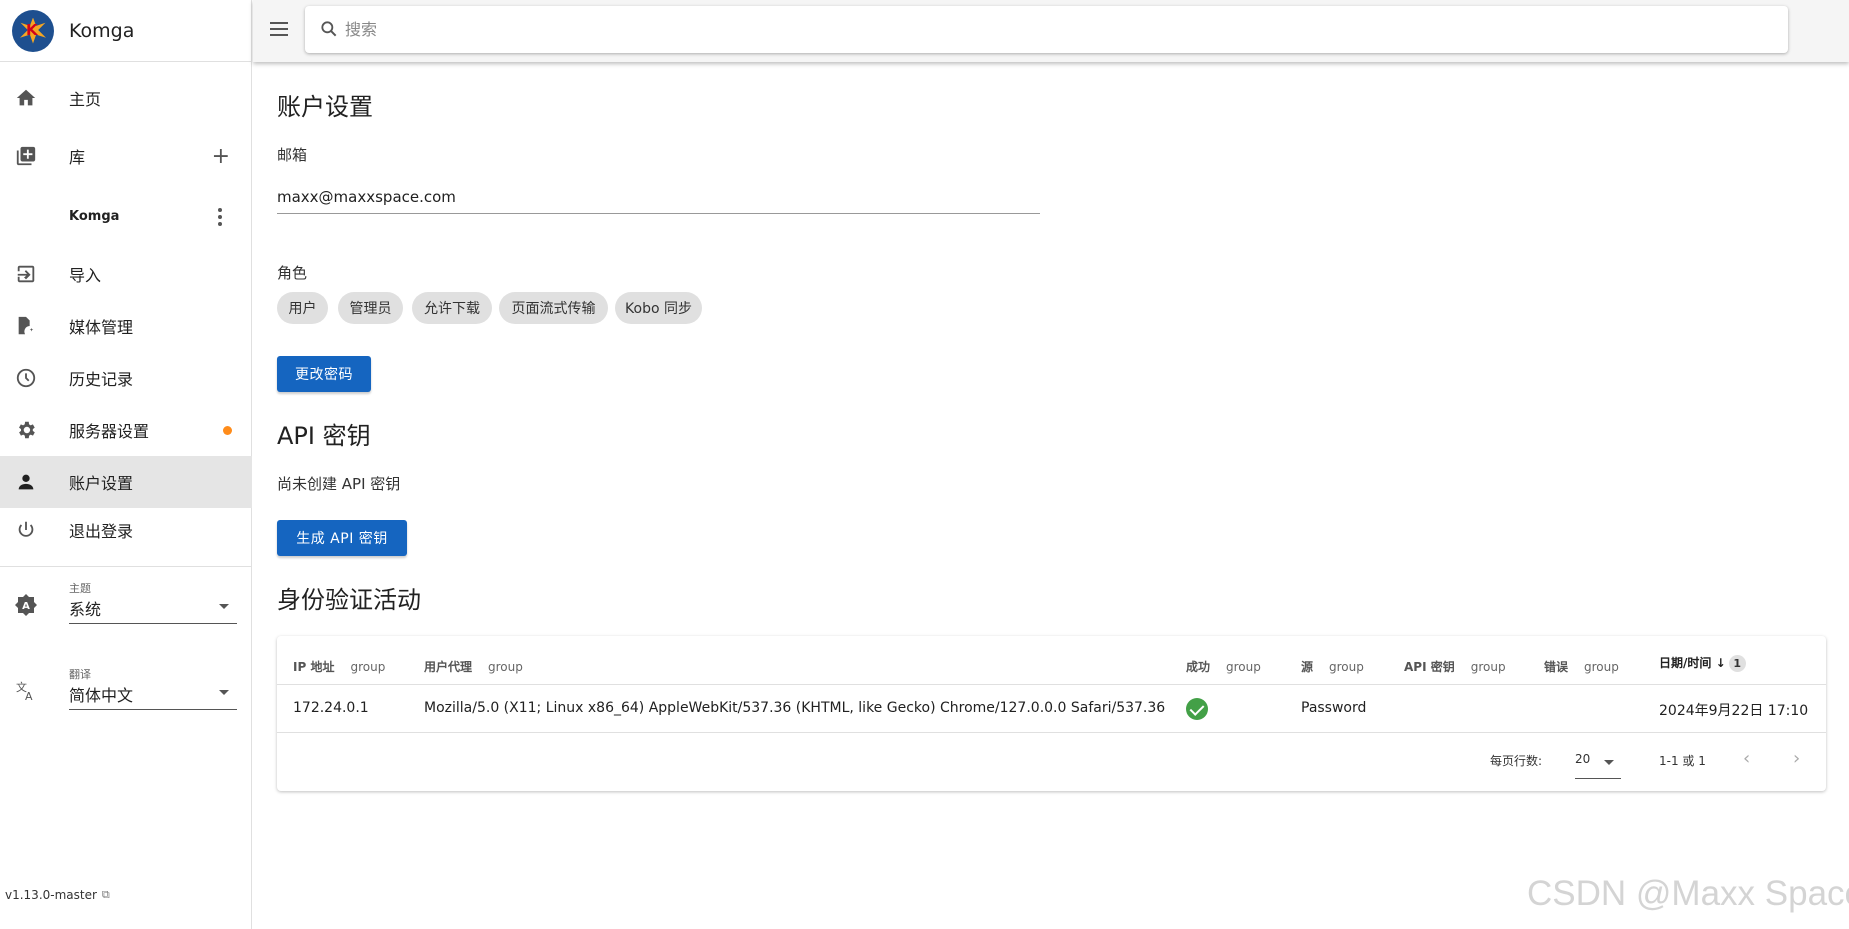 Image resolution: width=1849 pixels, height=929 pixels. Describe the element at coordinates (349, 600) in the screenshot. I see `auth-activity-title: 身份验证活动` at that location.